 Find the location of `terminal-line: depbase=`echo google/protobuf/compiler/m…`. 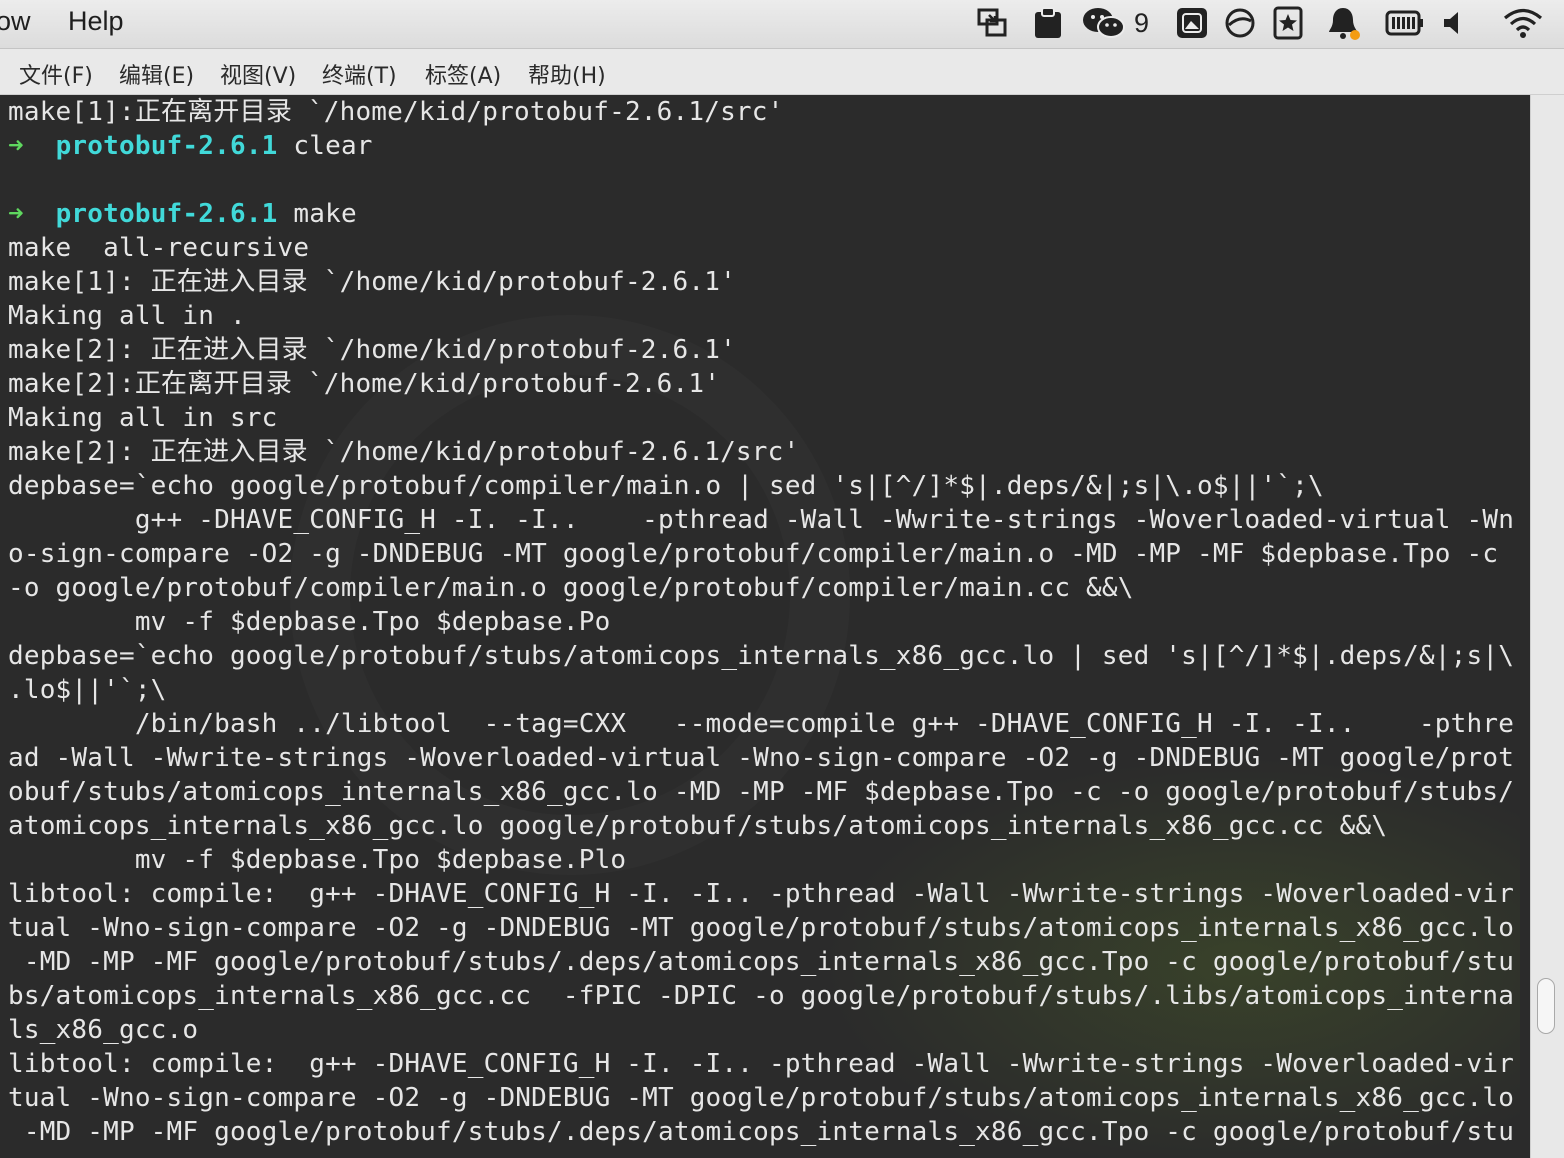

terminal-line: depbase=`echo google/protobuf/compiler/m… is located at coordinates (770, 486).